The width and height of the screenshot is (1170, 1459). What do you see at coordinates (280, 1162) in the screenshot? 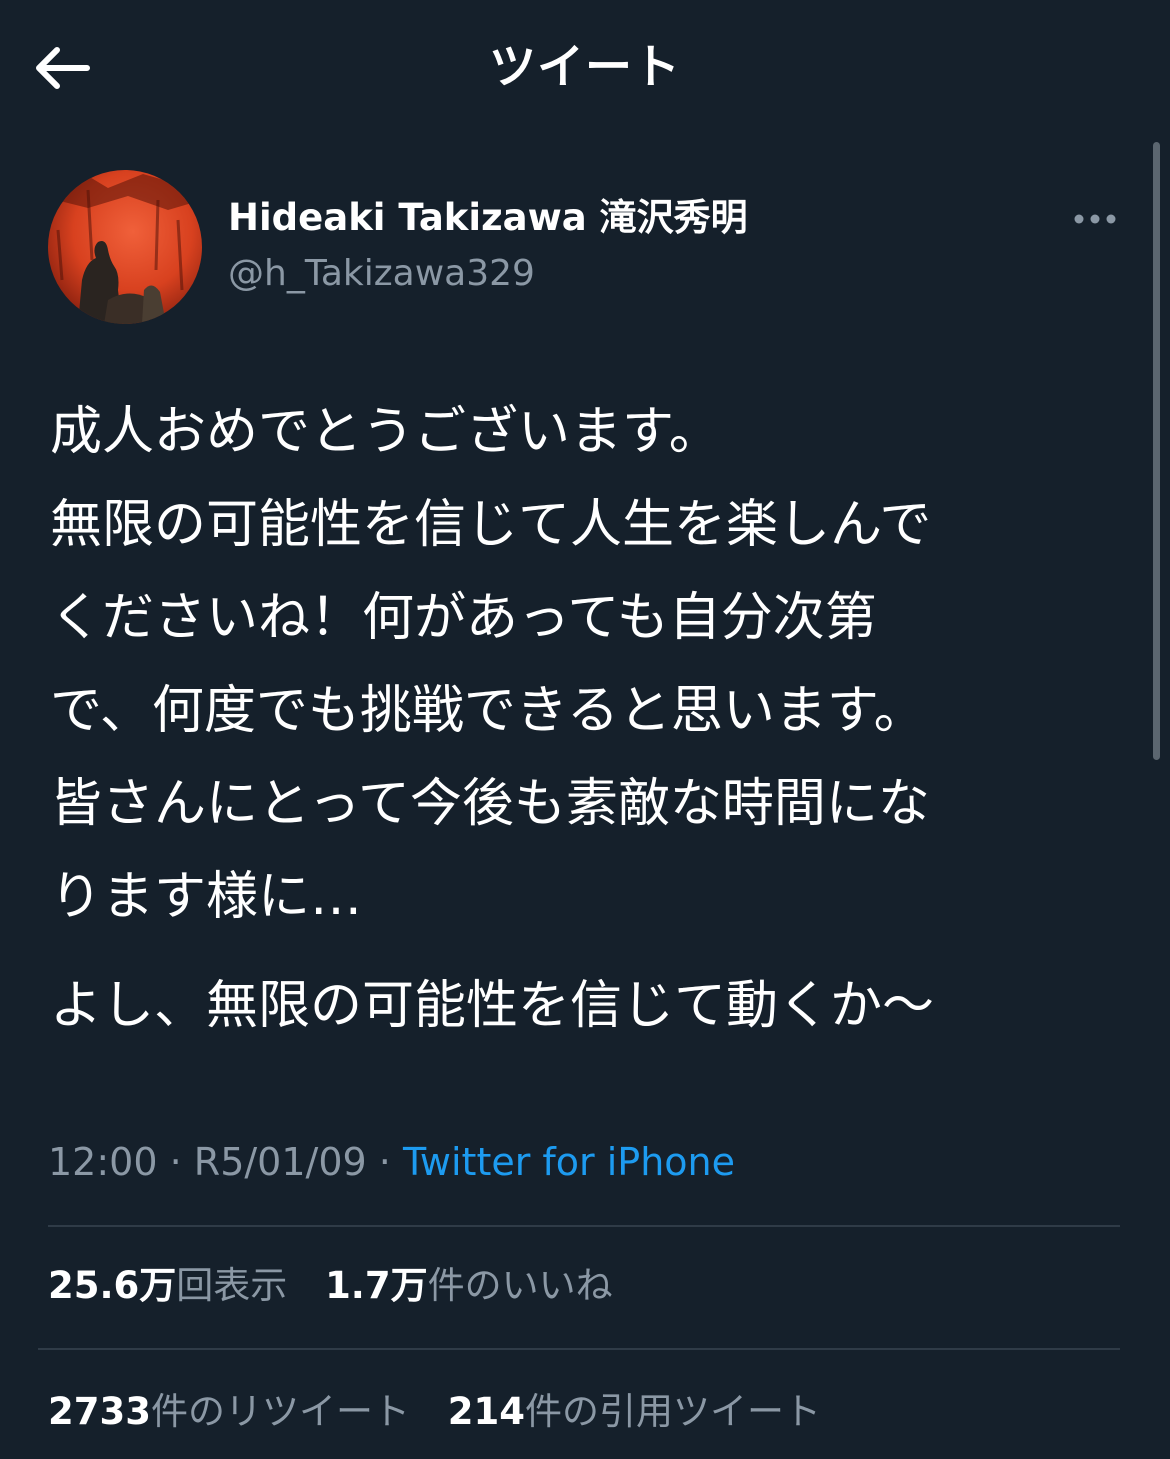
I see `tweet-date: R5/01/09` at bounding box center [280, 1162].